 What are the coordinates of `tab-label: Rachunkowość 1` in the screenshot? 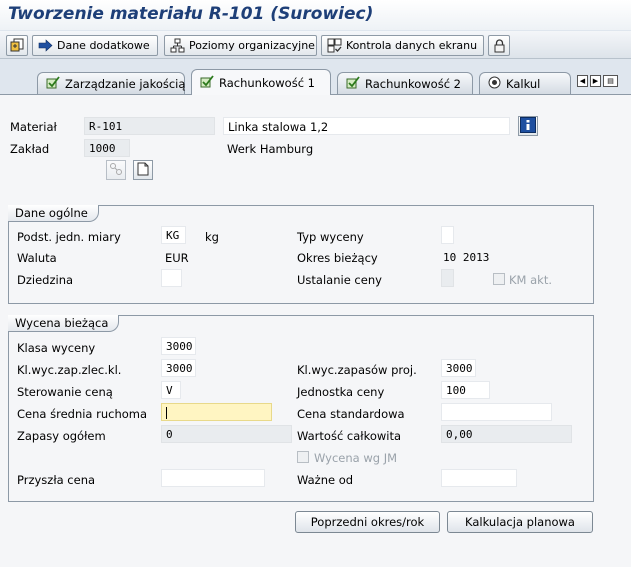 It's located at (267, 82).